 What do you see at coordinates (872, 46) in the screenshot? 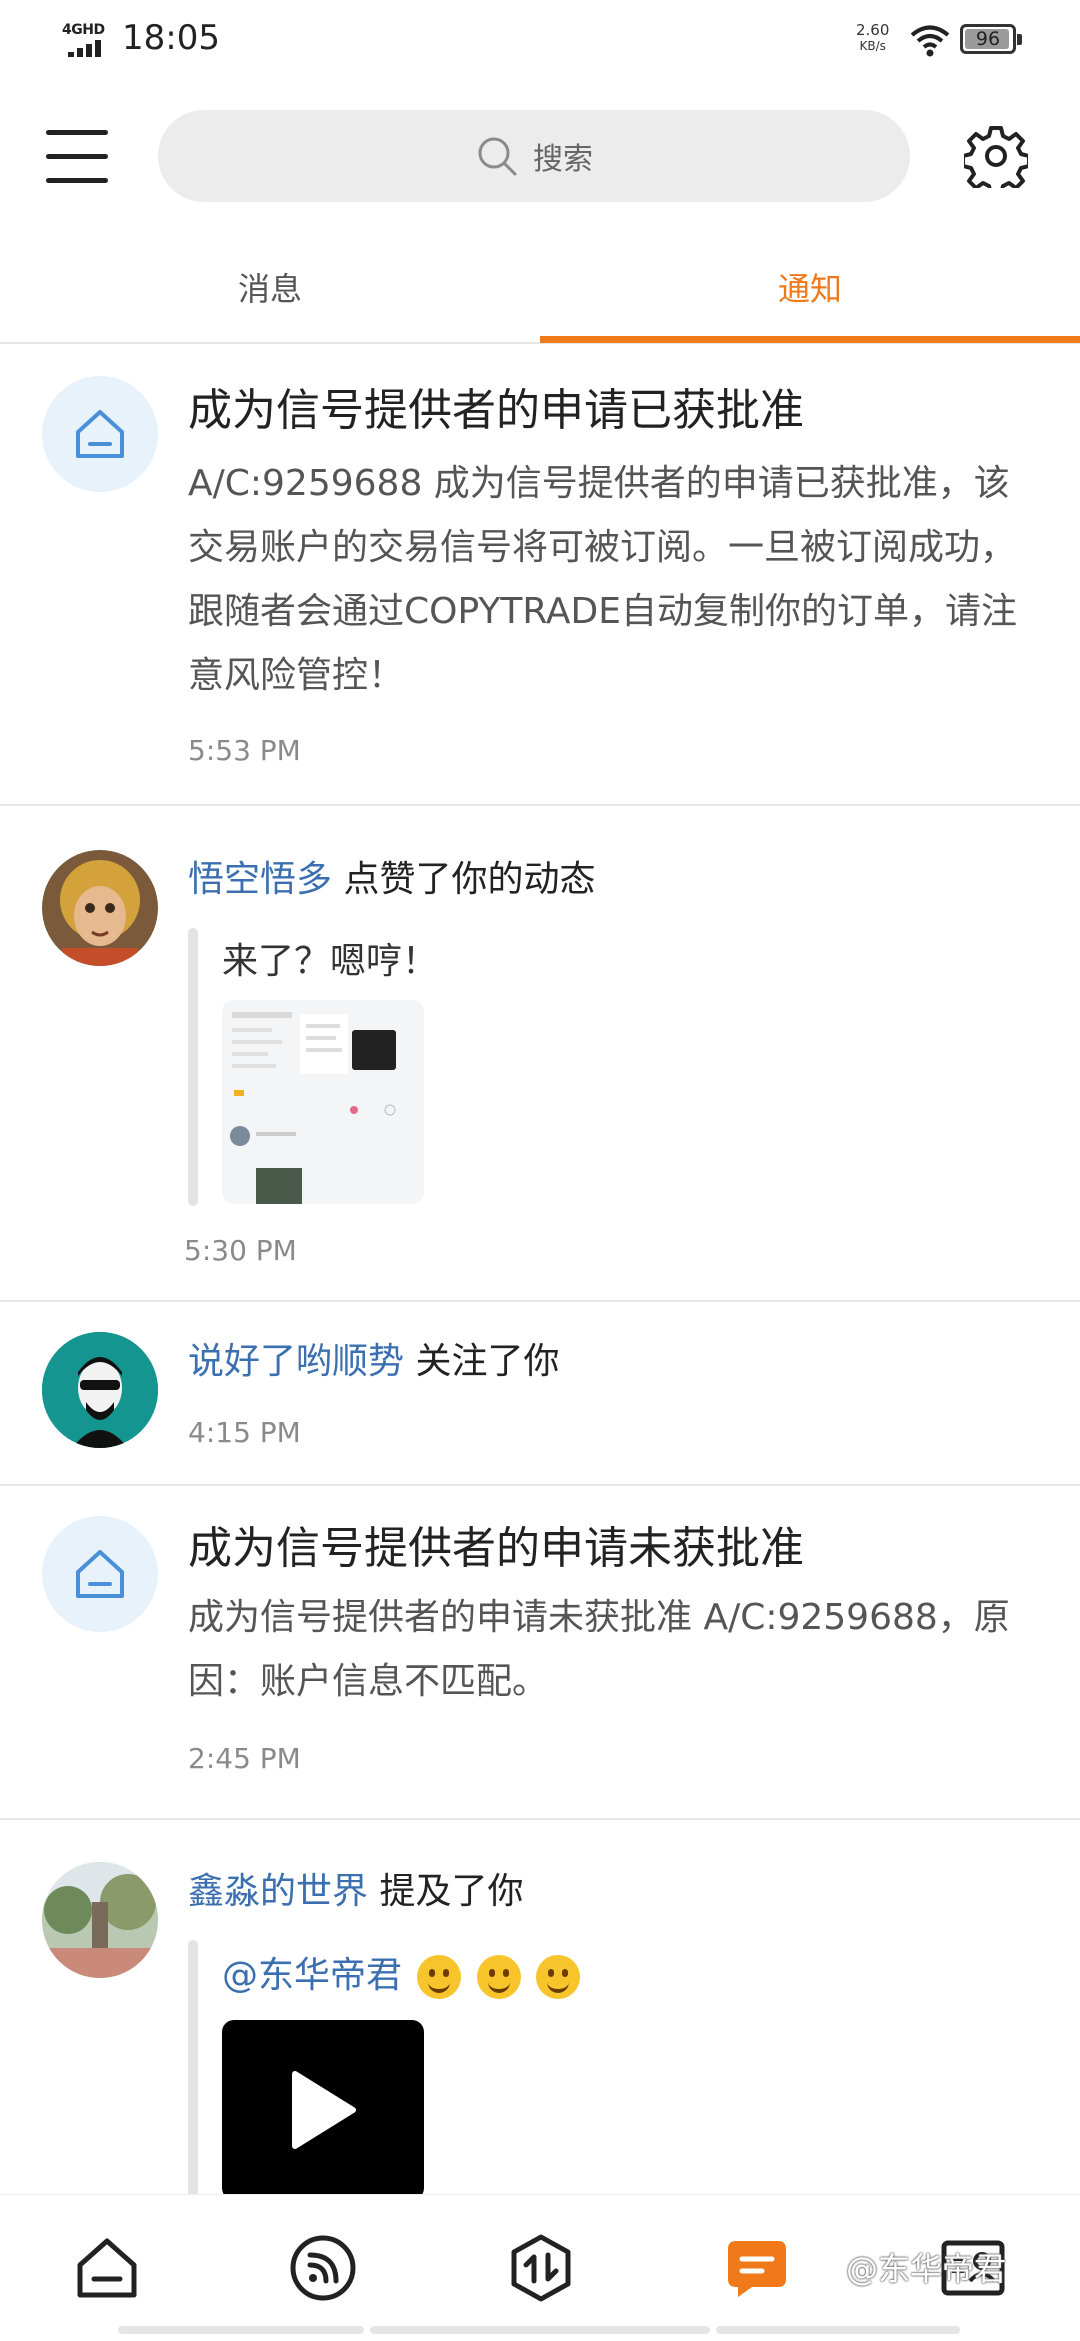
I see `network-speed-unit: KB/s` at bounding box center [872, 46].